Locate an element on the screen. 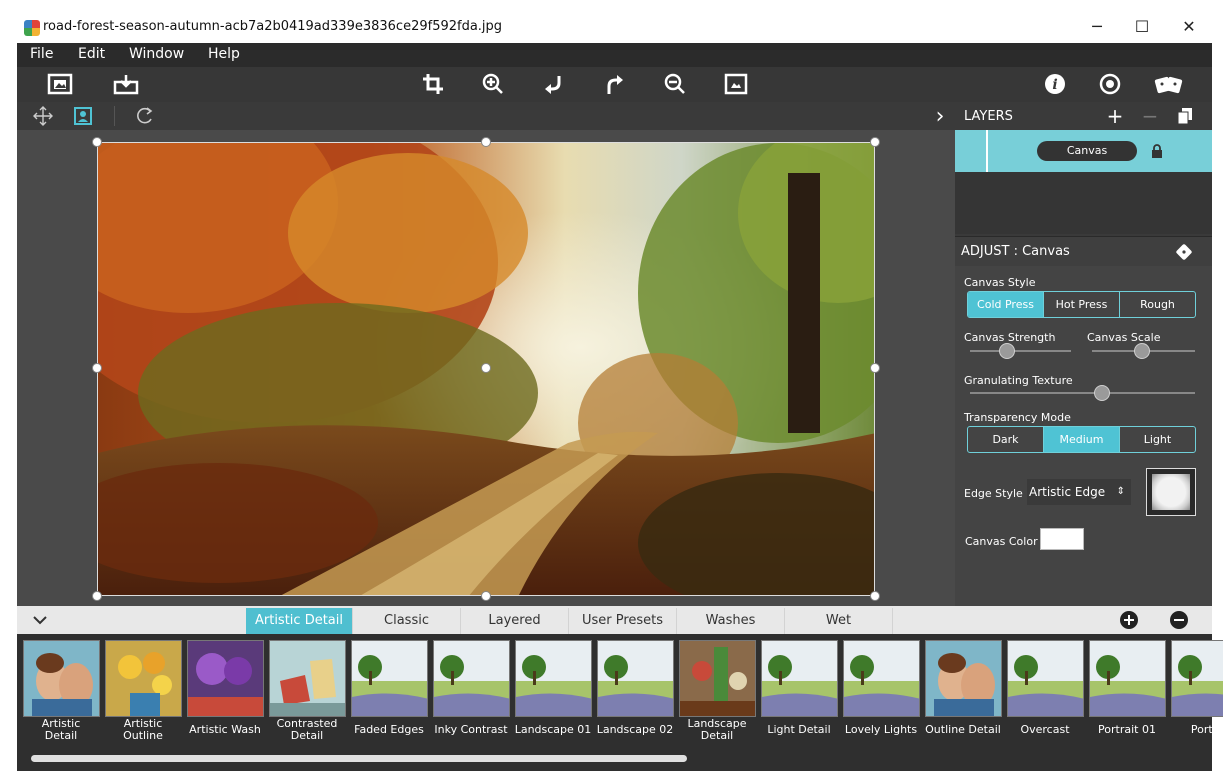 This screenshot has width=1223, height=771. menu-help: Help is located at coordinates (224, 54).